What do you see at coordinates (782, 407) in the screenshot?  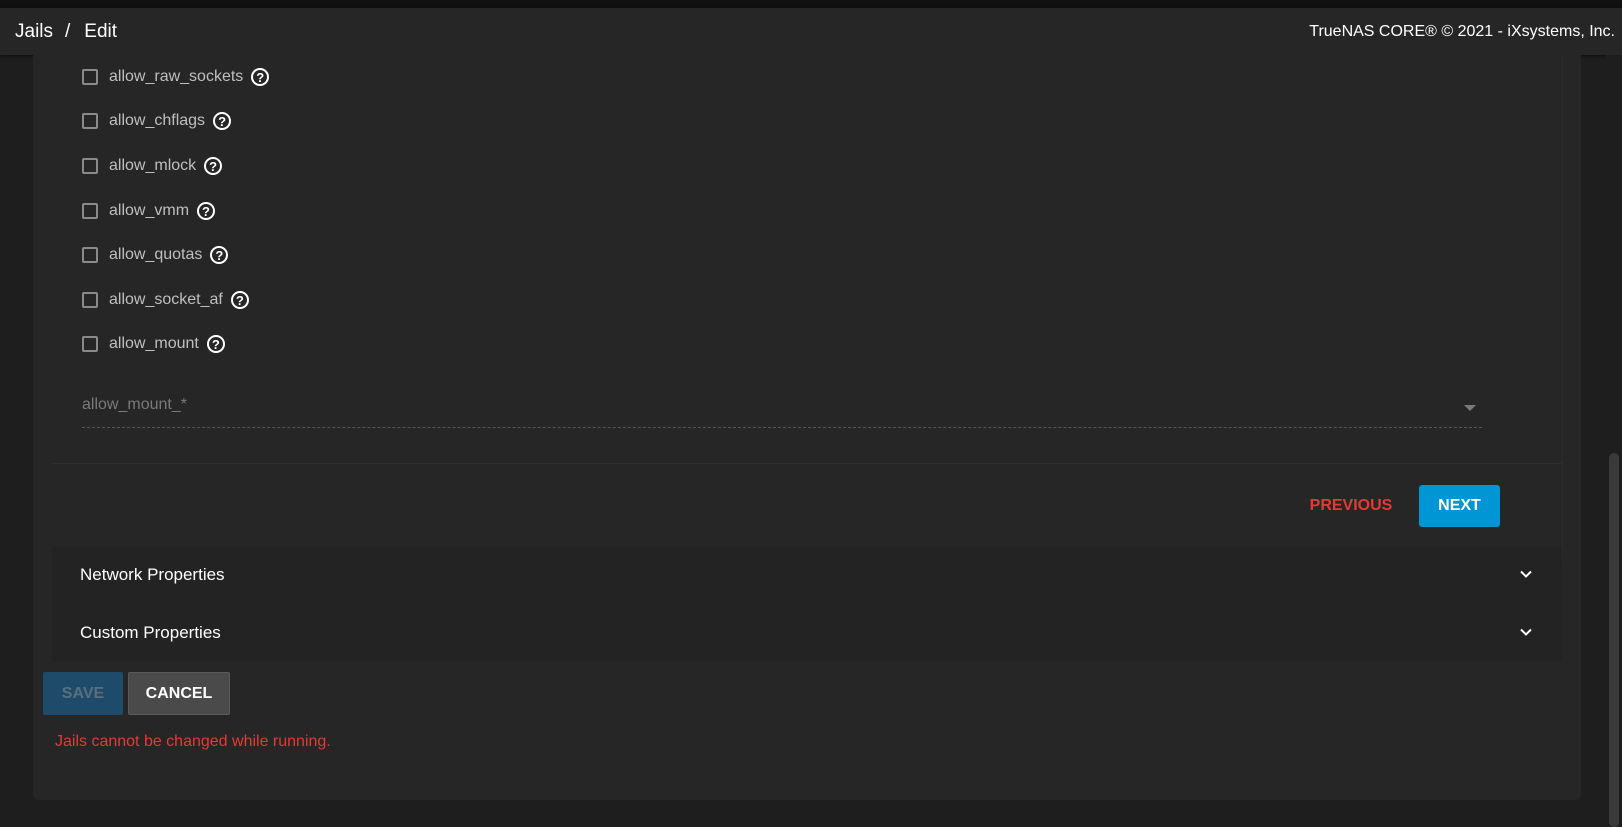 I see `allow-mount-wildcard-select: allow_mount_*` at bounding box center [782, 407].